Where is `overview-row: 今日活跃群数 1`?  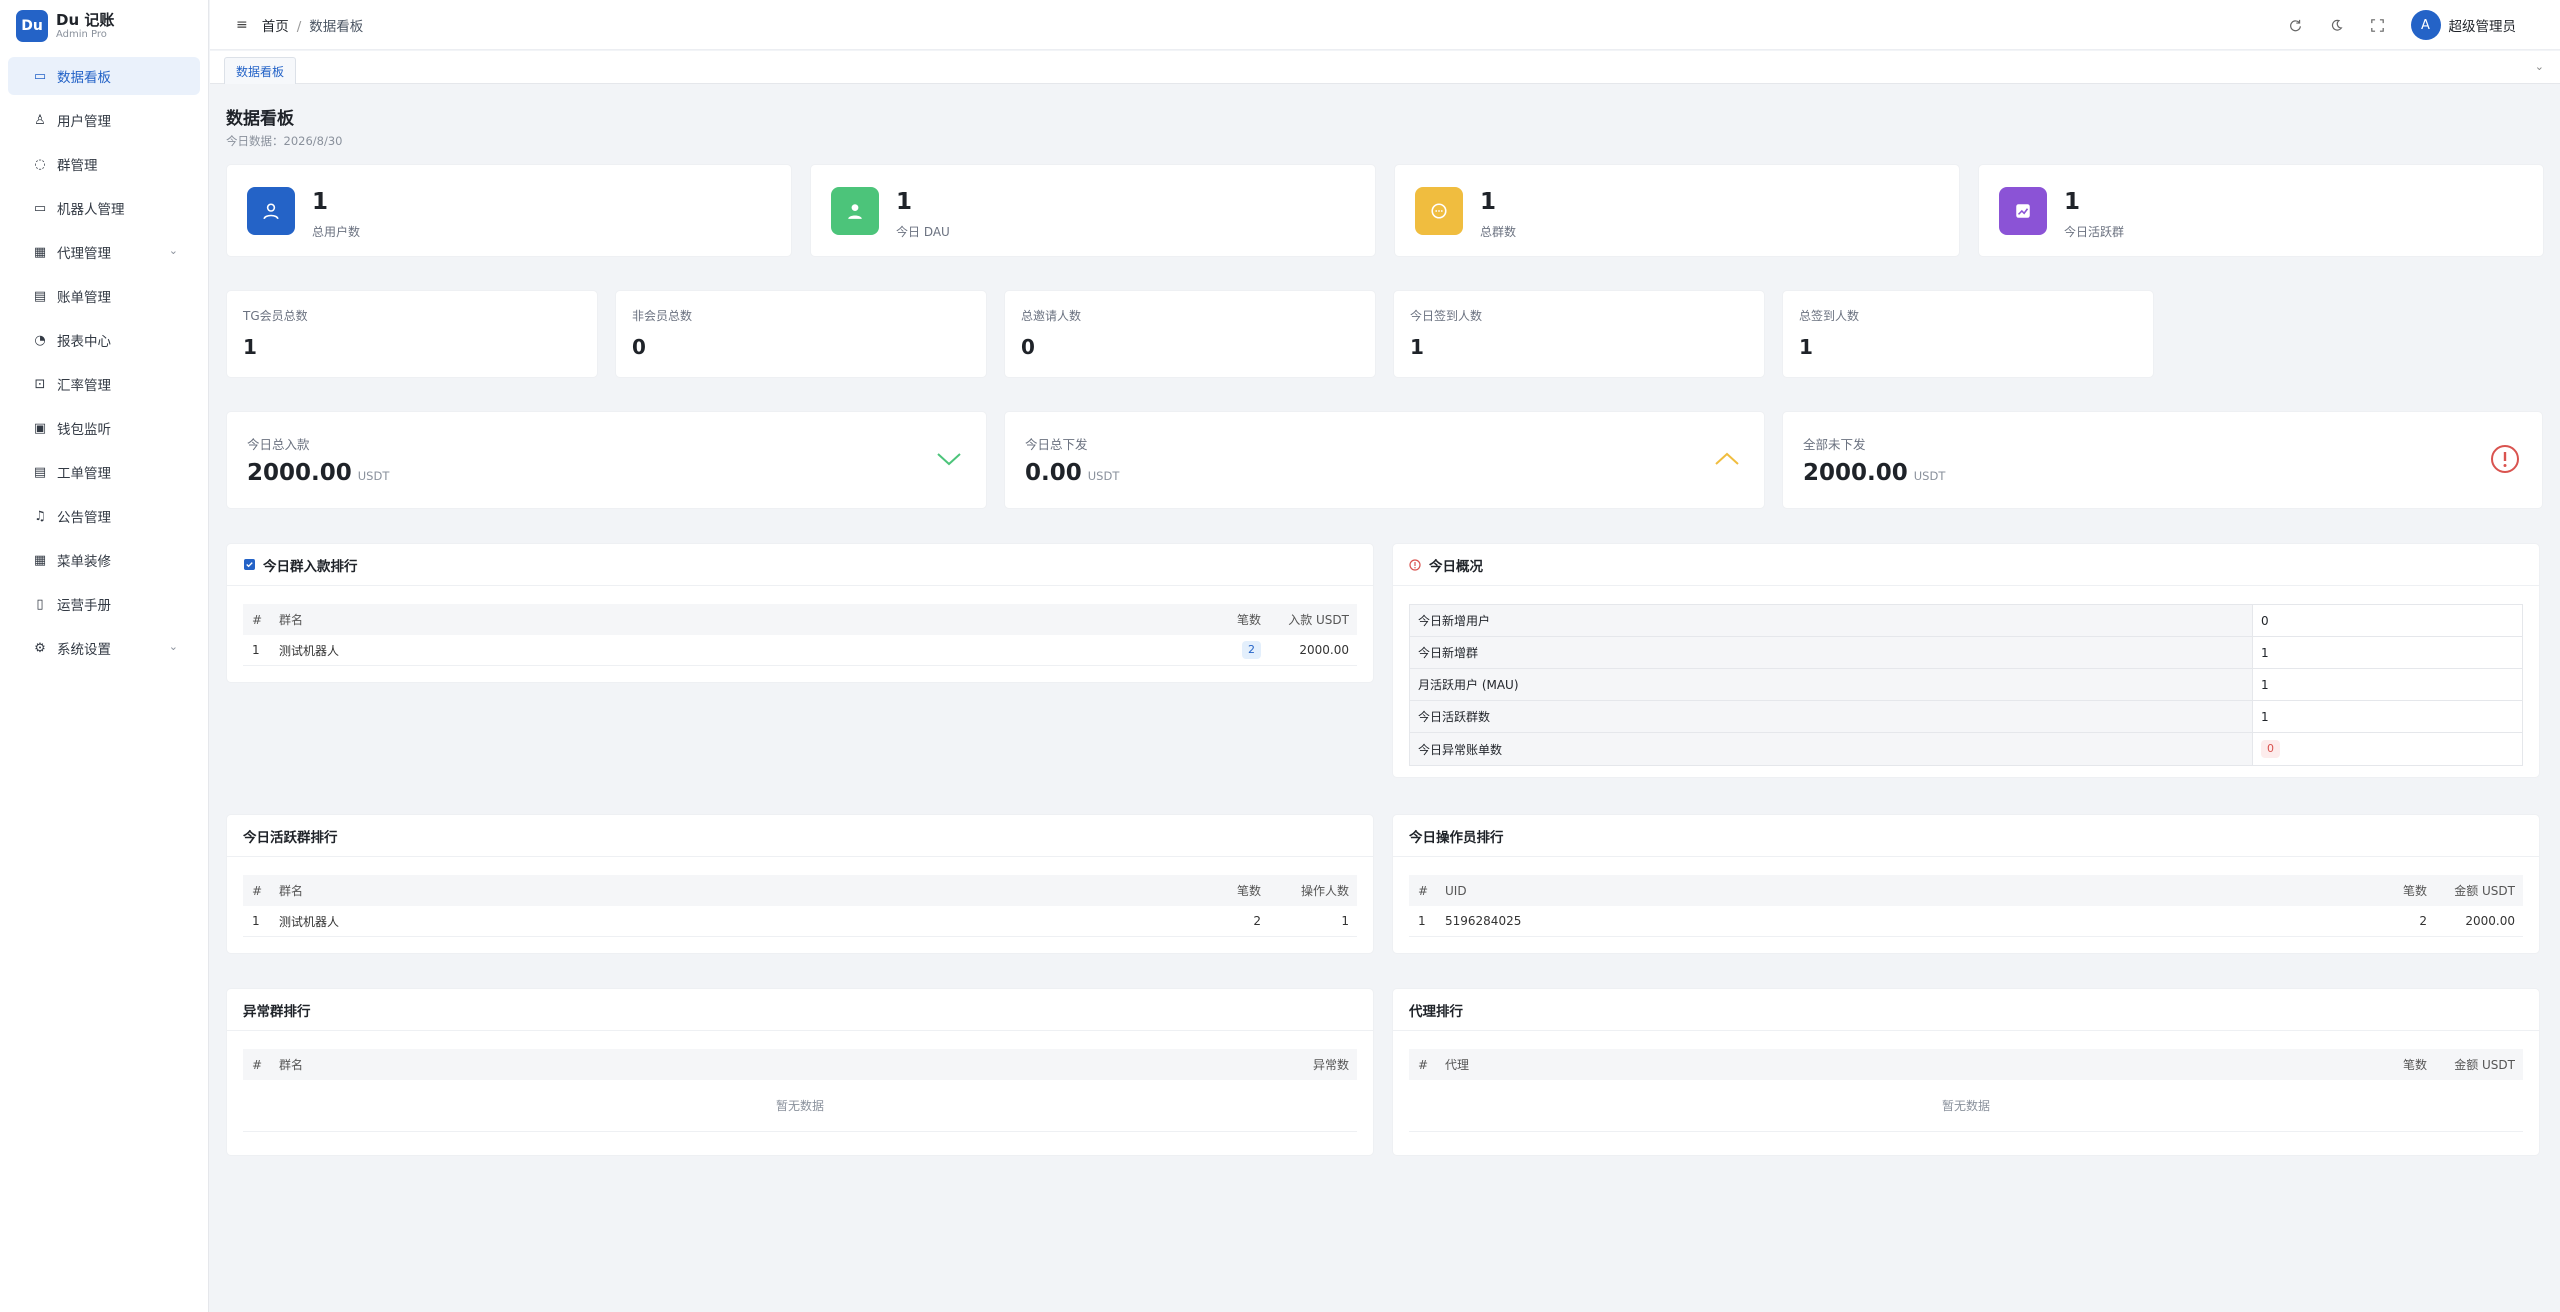
overview-row: 今日活跃群数 1 is located at coordinates (1966, 717).